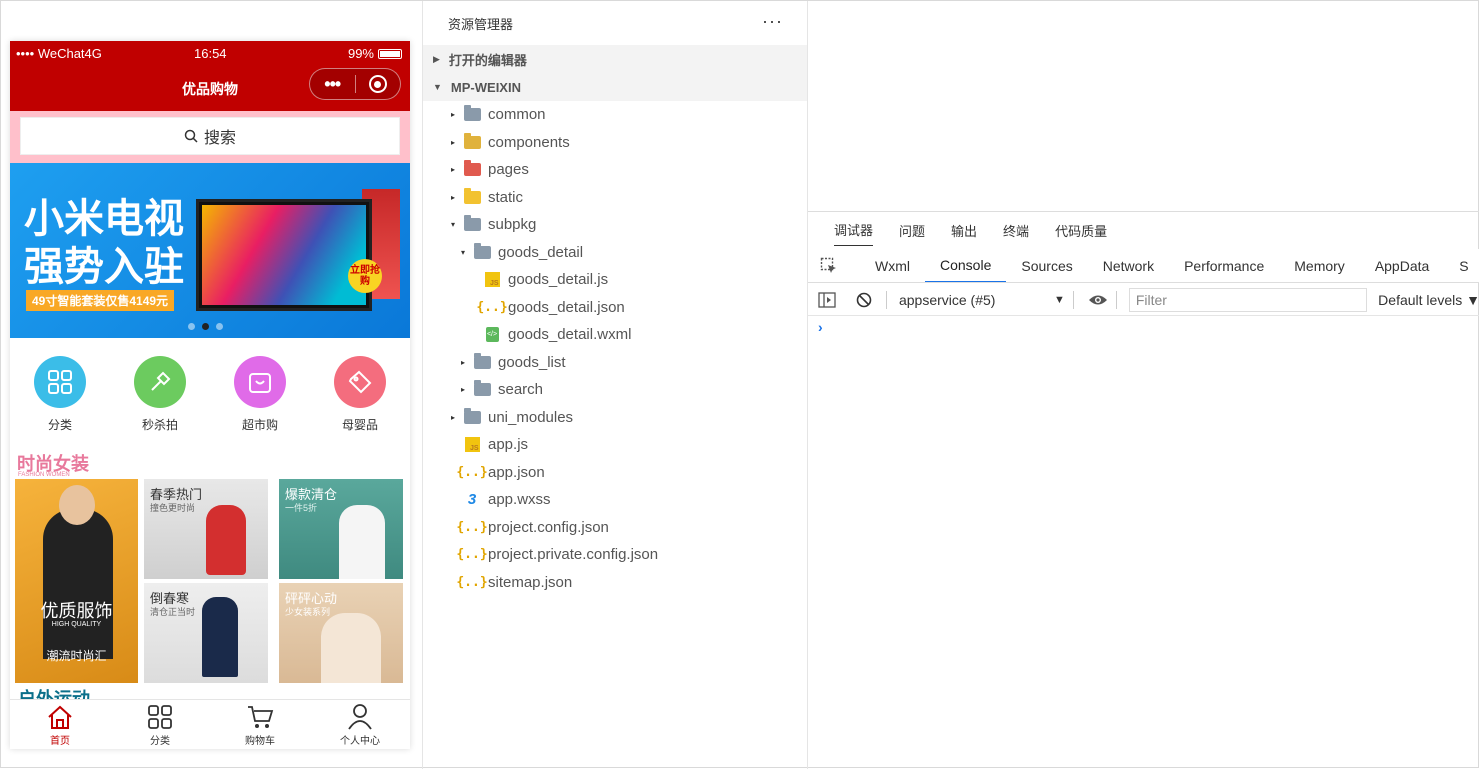 The width and height of the screenshot is (1479, 769). Describe the element at coordinates (76, 611) in the screenshot. I see `big-title: 优质服饰` at that location.